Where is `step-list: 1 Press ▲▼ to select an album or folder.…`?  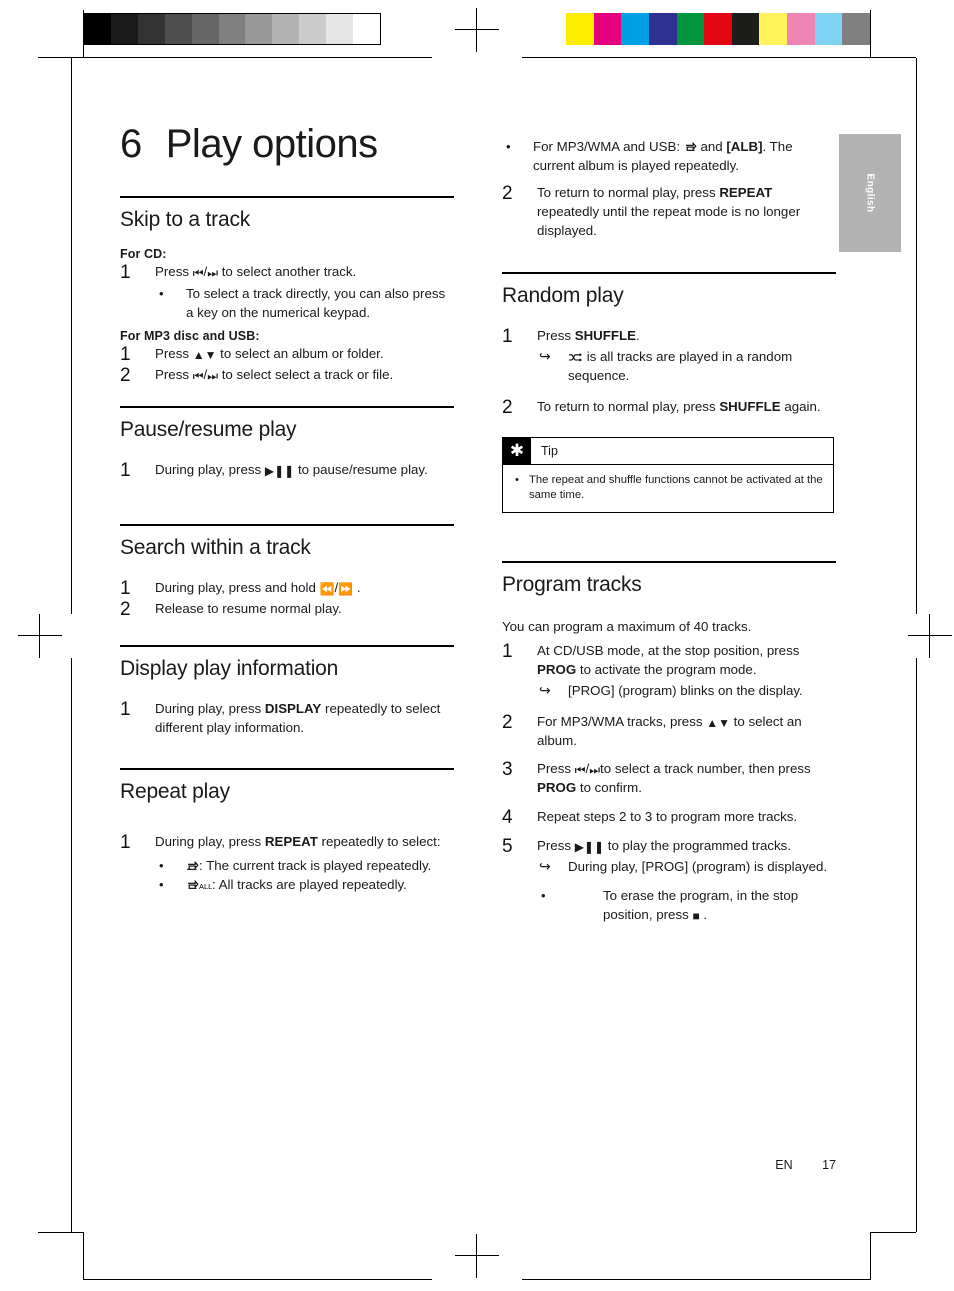 step-list: 1 Press ▲▼ to select an album or folder.… is located at coordinates (287, 365).